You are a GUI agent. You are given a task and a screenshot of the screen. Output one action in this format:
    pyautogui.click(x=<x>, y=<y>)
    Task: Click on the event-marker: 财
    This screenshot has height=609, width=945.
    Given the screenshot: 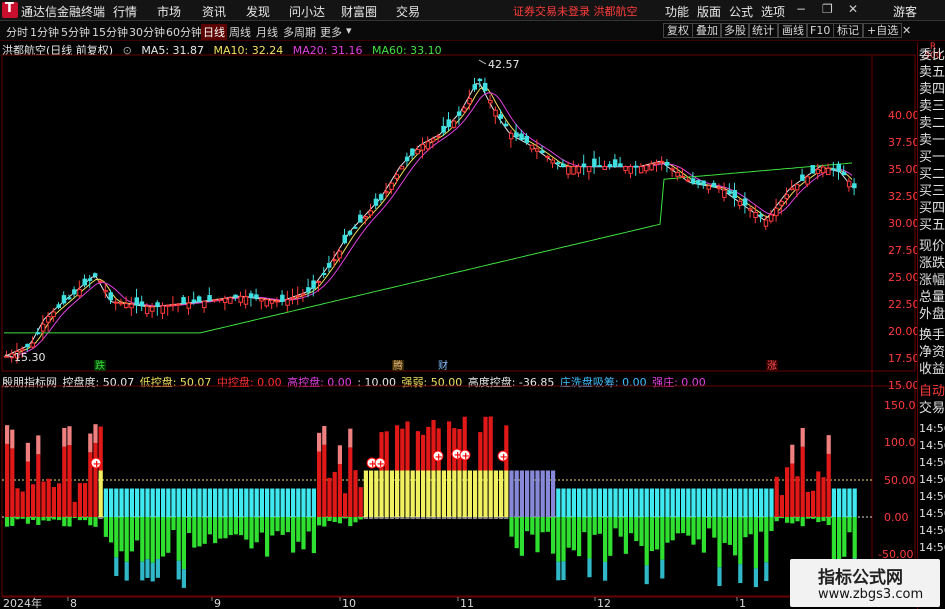 What is the action you would take?
    pyautogui.click(x=443, y=365)
    